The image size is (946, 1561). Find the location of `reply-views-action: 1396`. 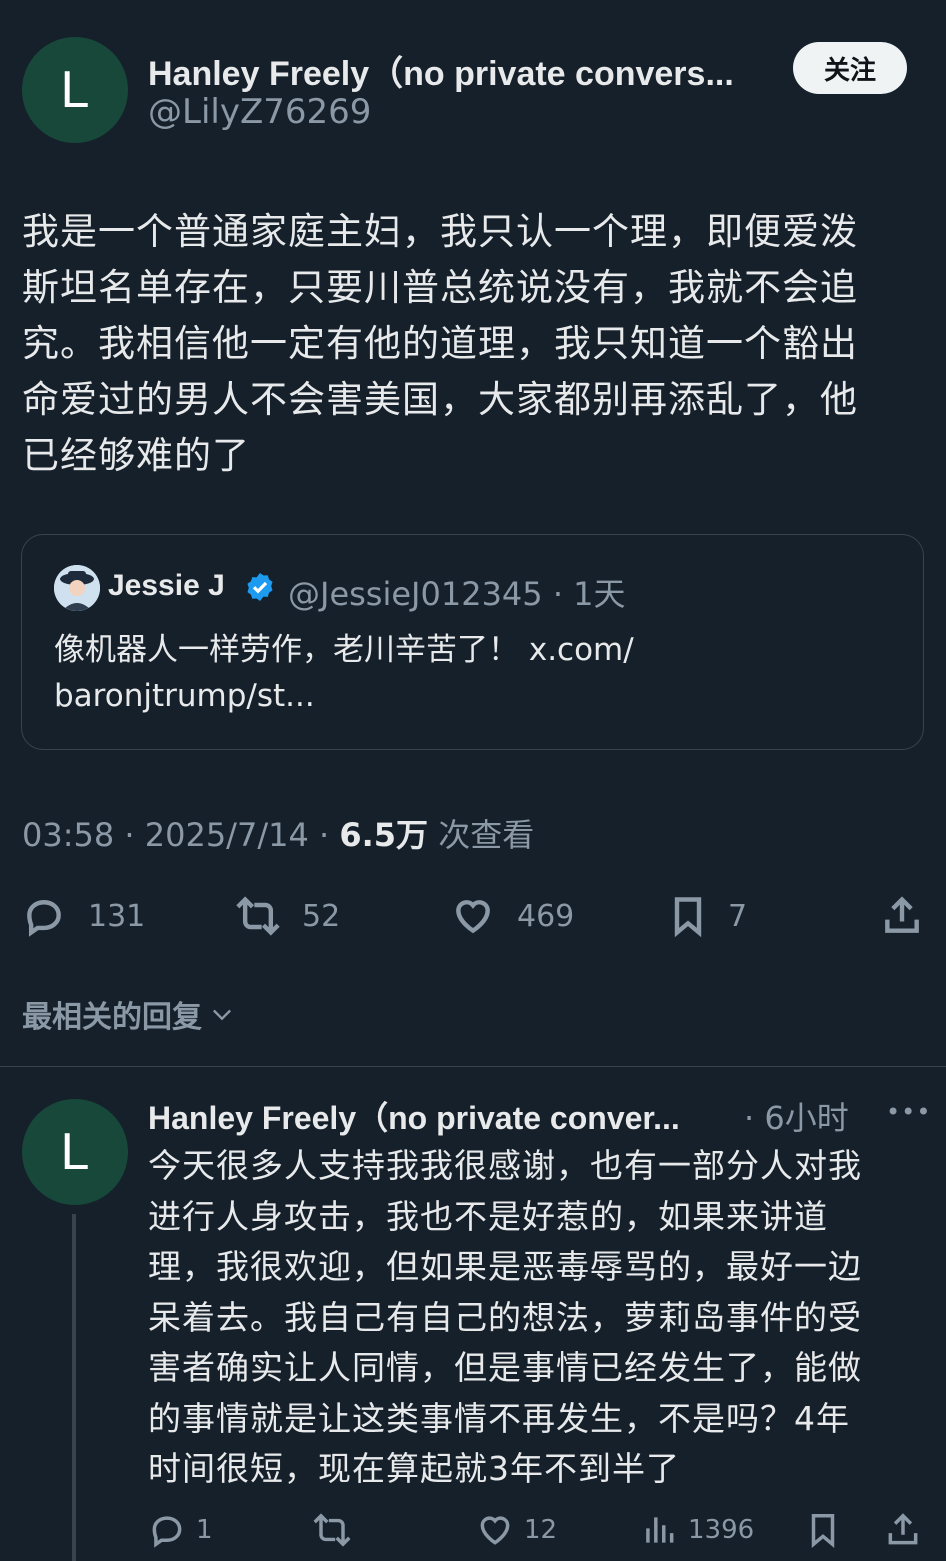

reply-views-action: 1396 is located at coordinates (697, 1530).